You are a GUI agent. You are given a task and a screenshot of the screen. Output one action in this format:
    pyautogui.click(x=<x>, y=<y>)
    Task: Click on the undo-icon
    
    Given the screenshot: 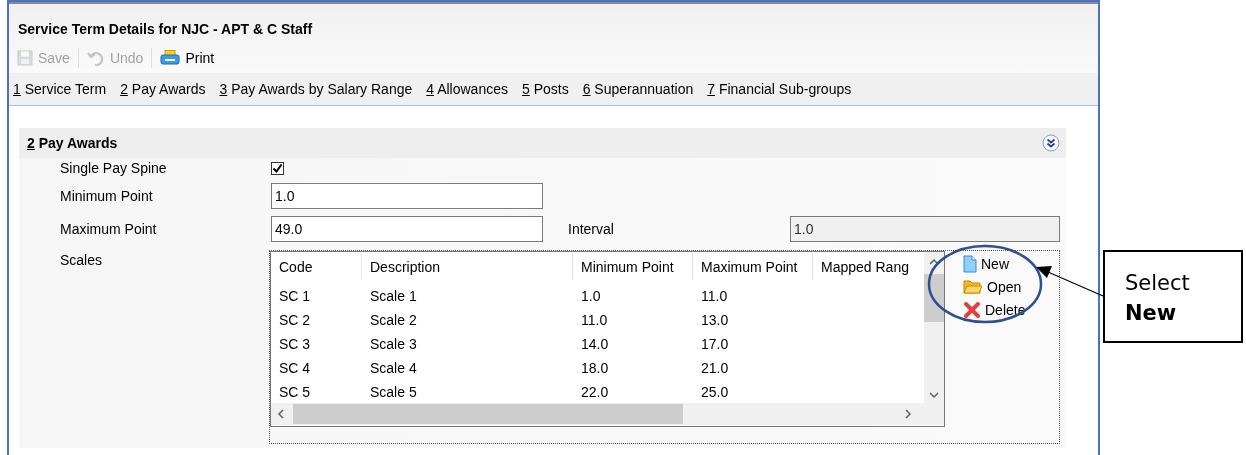 What is the action you would take?
    pyautogui.click(x=95, y=58)
    